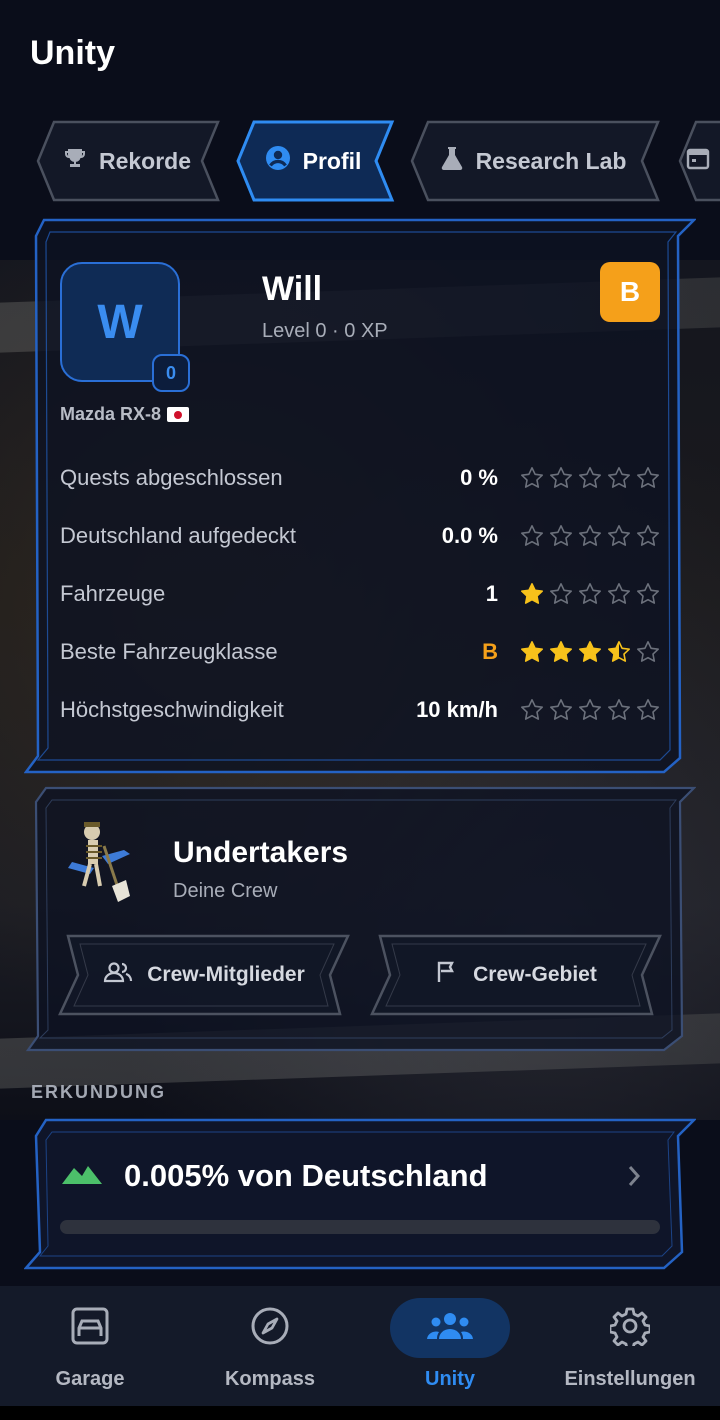 The width and height of the screenshot is (720, 1420). What do you see at coordinates (98, 1092) in the screenshot?
I see `section-label-erkundung: ERKUNDUNG` at bounding box center [98, 1092].